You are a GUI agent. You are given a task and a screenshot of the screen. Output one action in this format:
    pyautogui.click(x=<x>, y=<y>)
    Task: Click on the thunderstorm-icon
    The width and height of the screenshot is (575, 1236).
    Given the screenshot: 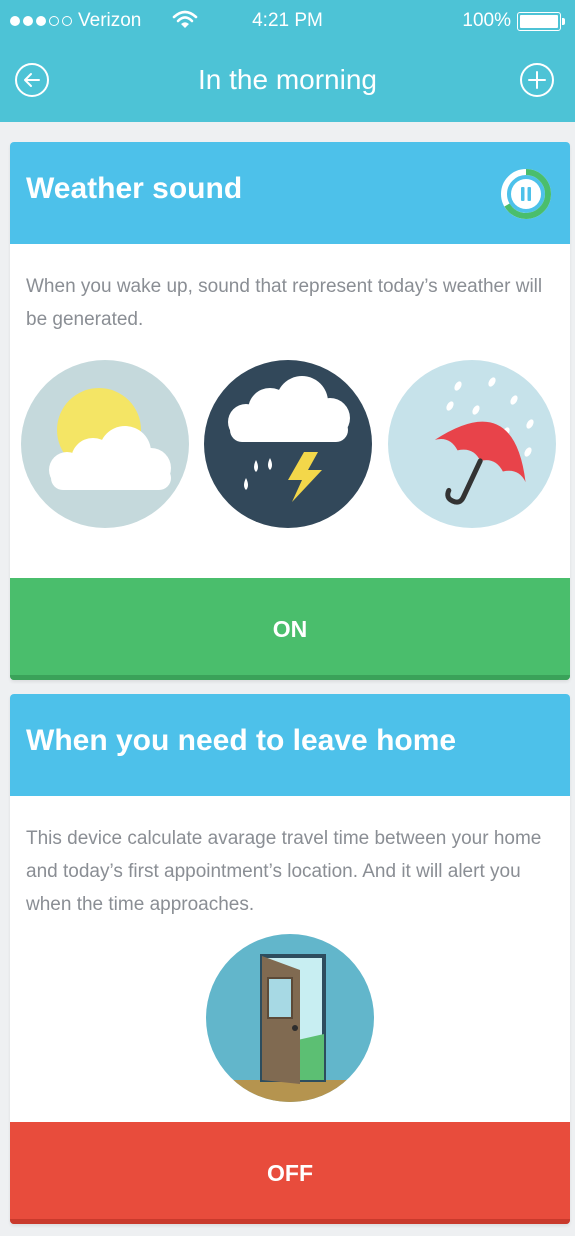 What is the action you would take?
    pyautogui.click(x=288, y=444)
    